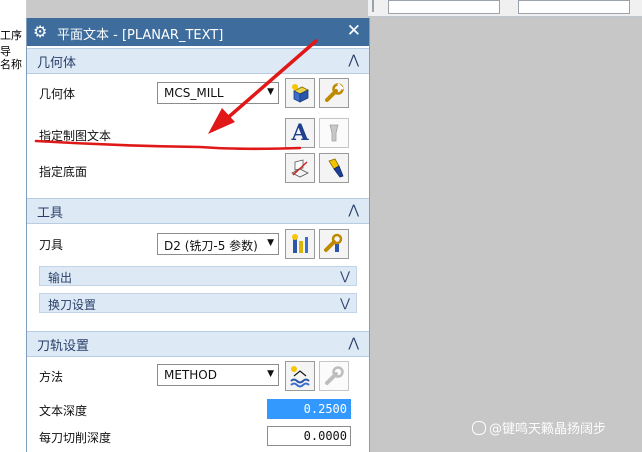 This screenshot has width=642, height=452. I want to click on section-geometry-header: 几何体 ⋀, so click(198, 61).